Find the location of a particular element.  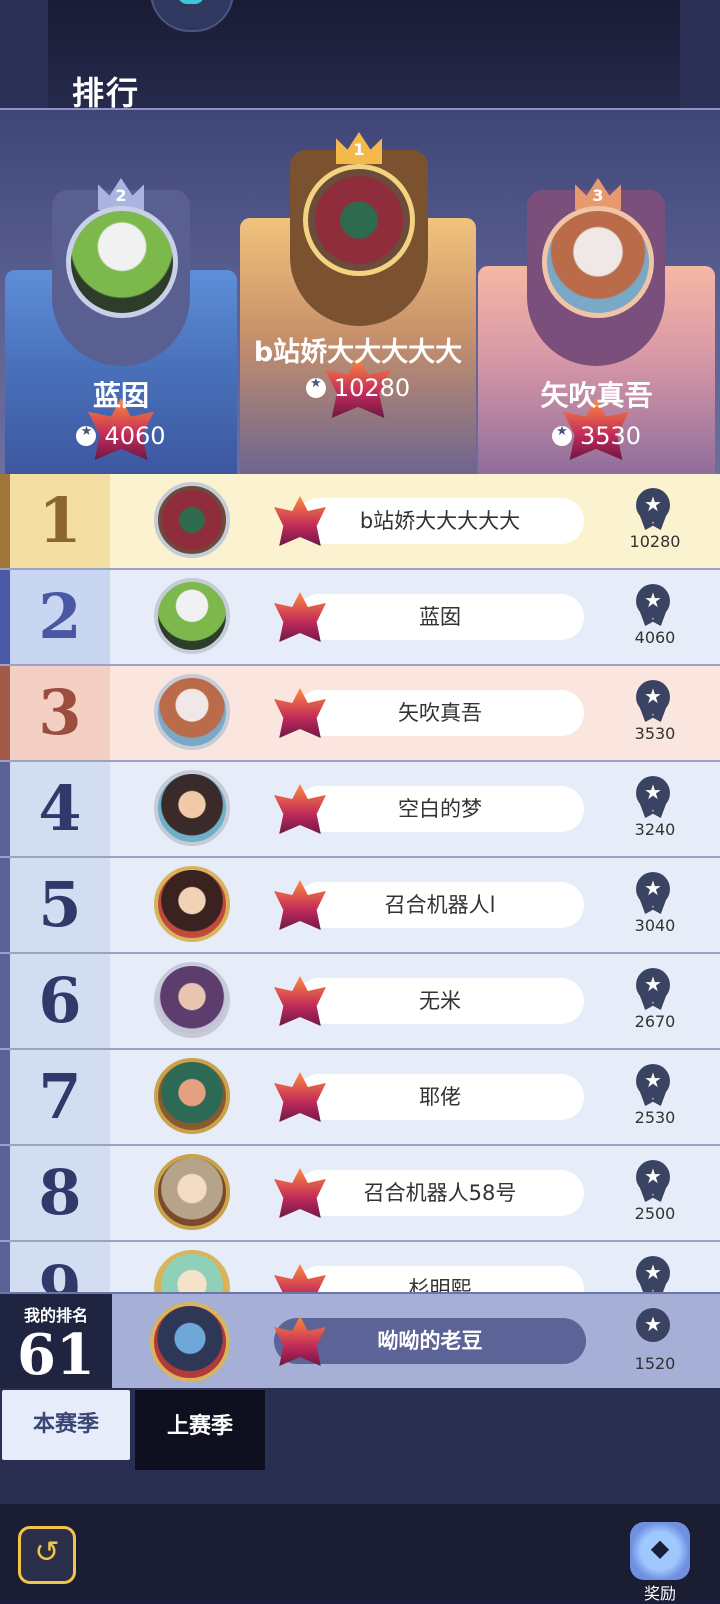

player-name: 空白的梦 is located at coordinates (440, 809).